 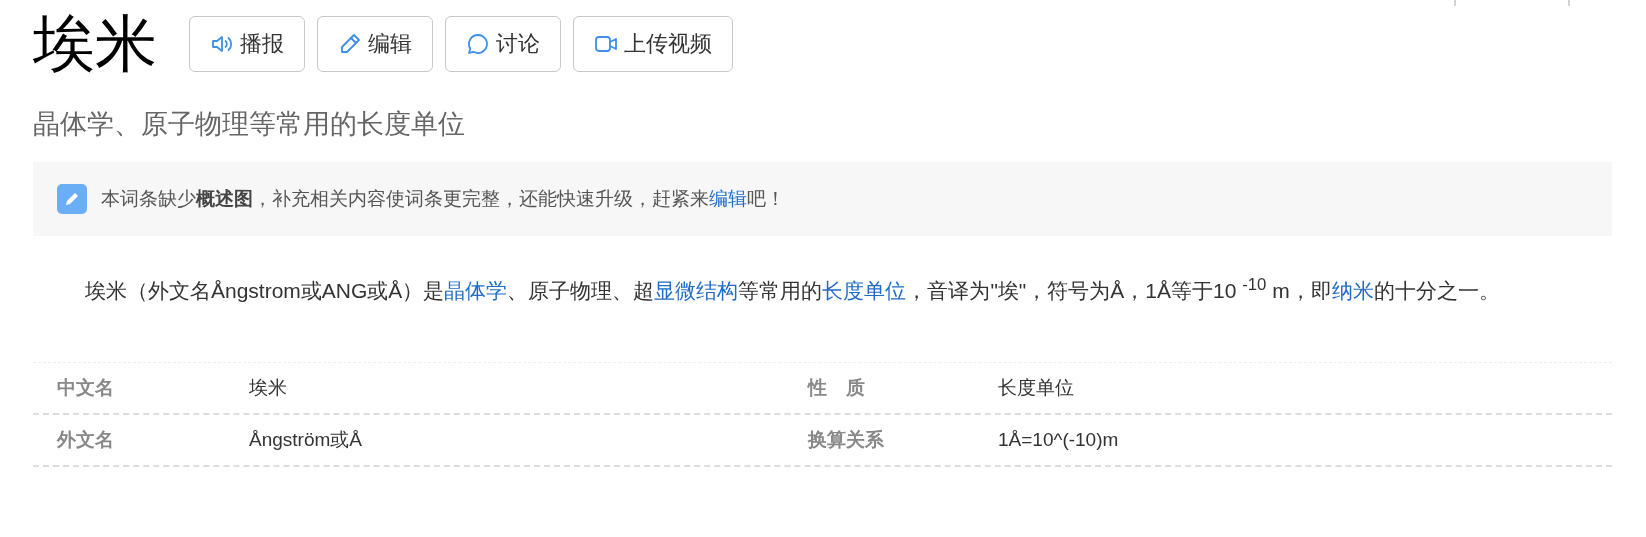 I want to click on action-button: 编辑, so click(x=375, y=44).